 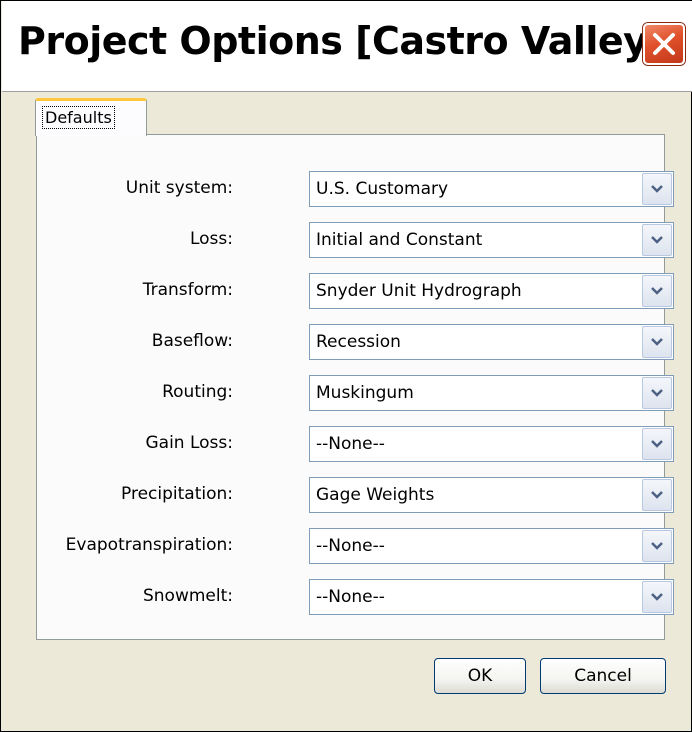 What do you see at coordinates (192, 341) in the screenshot?
I see `baseflow-label: Baseflow:` at bounding box center [192, 341].